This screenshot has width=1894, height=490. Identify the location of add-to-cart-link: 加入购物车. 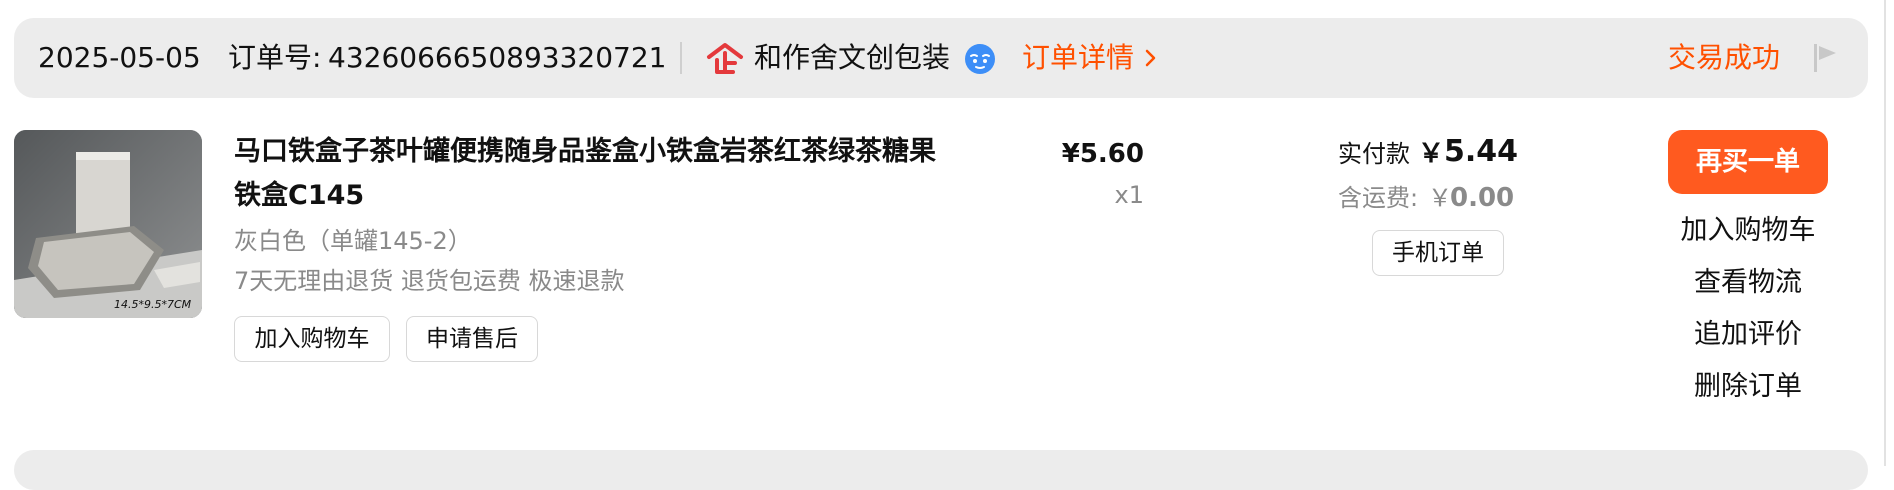
(1748, 231).